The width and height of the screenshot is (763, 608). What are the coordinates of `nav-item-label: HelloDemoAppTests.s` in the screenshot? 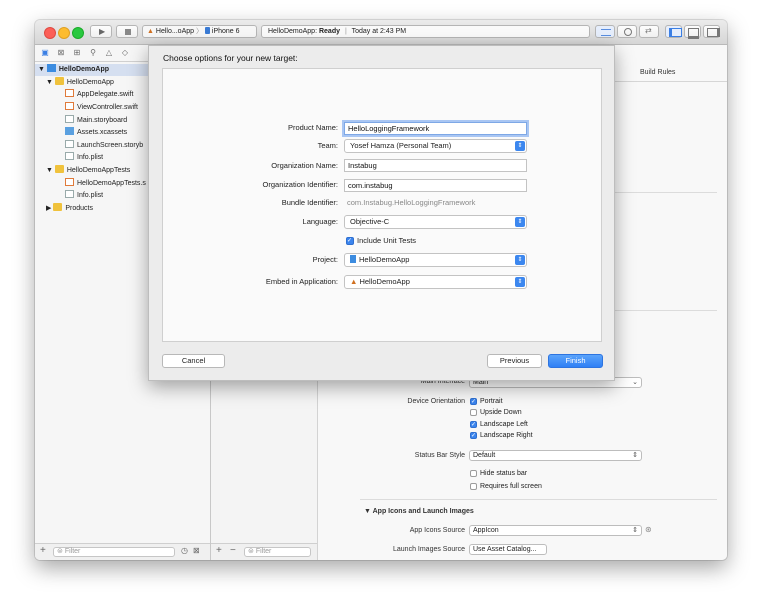 It's located at (111, 183).